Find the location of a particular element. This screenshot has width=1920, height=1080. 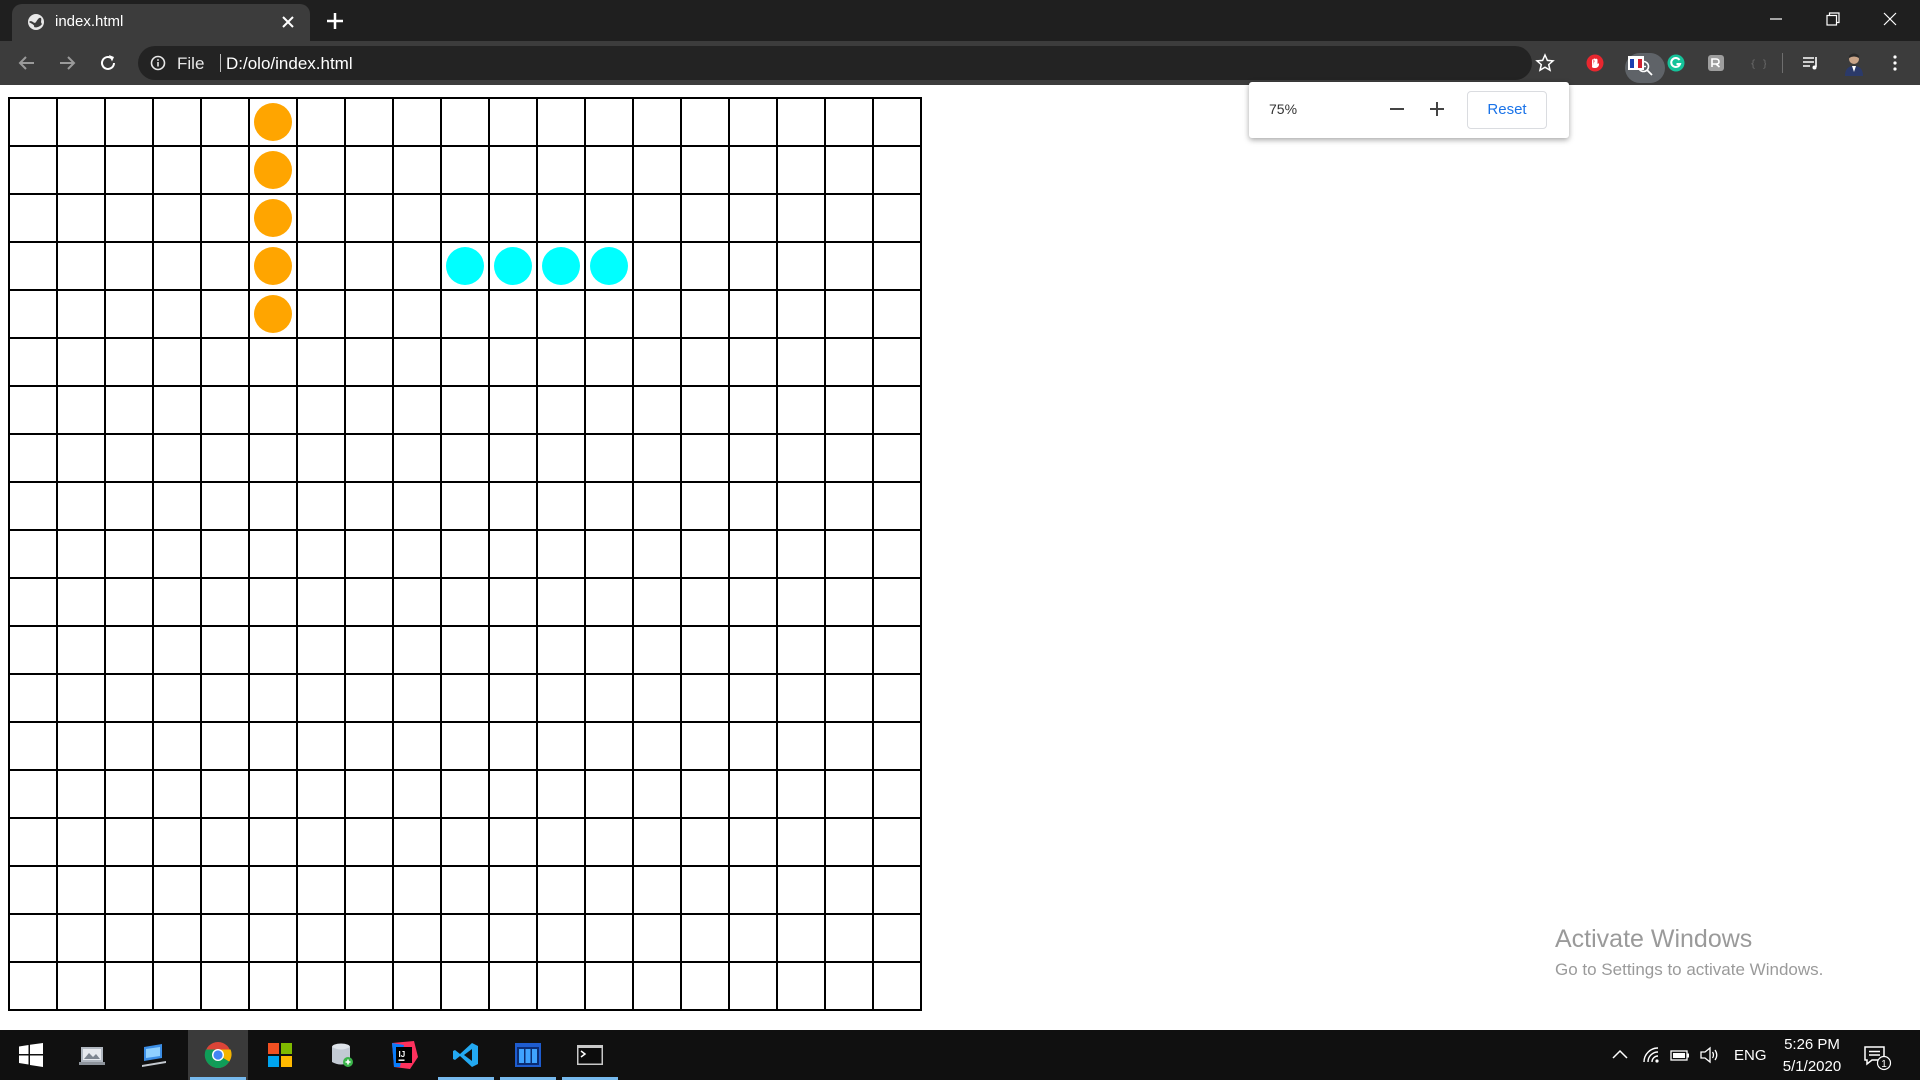

zoom-in-button is located at coordinates (1437, 109).